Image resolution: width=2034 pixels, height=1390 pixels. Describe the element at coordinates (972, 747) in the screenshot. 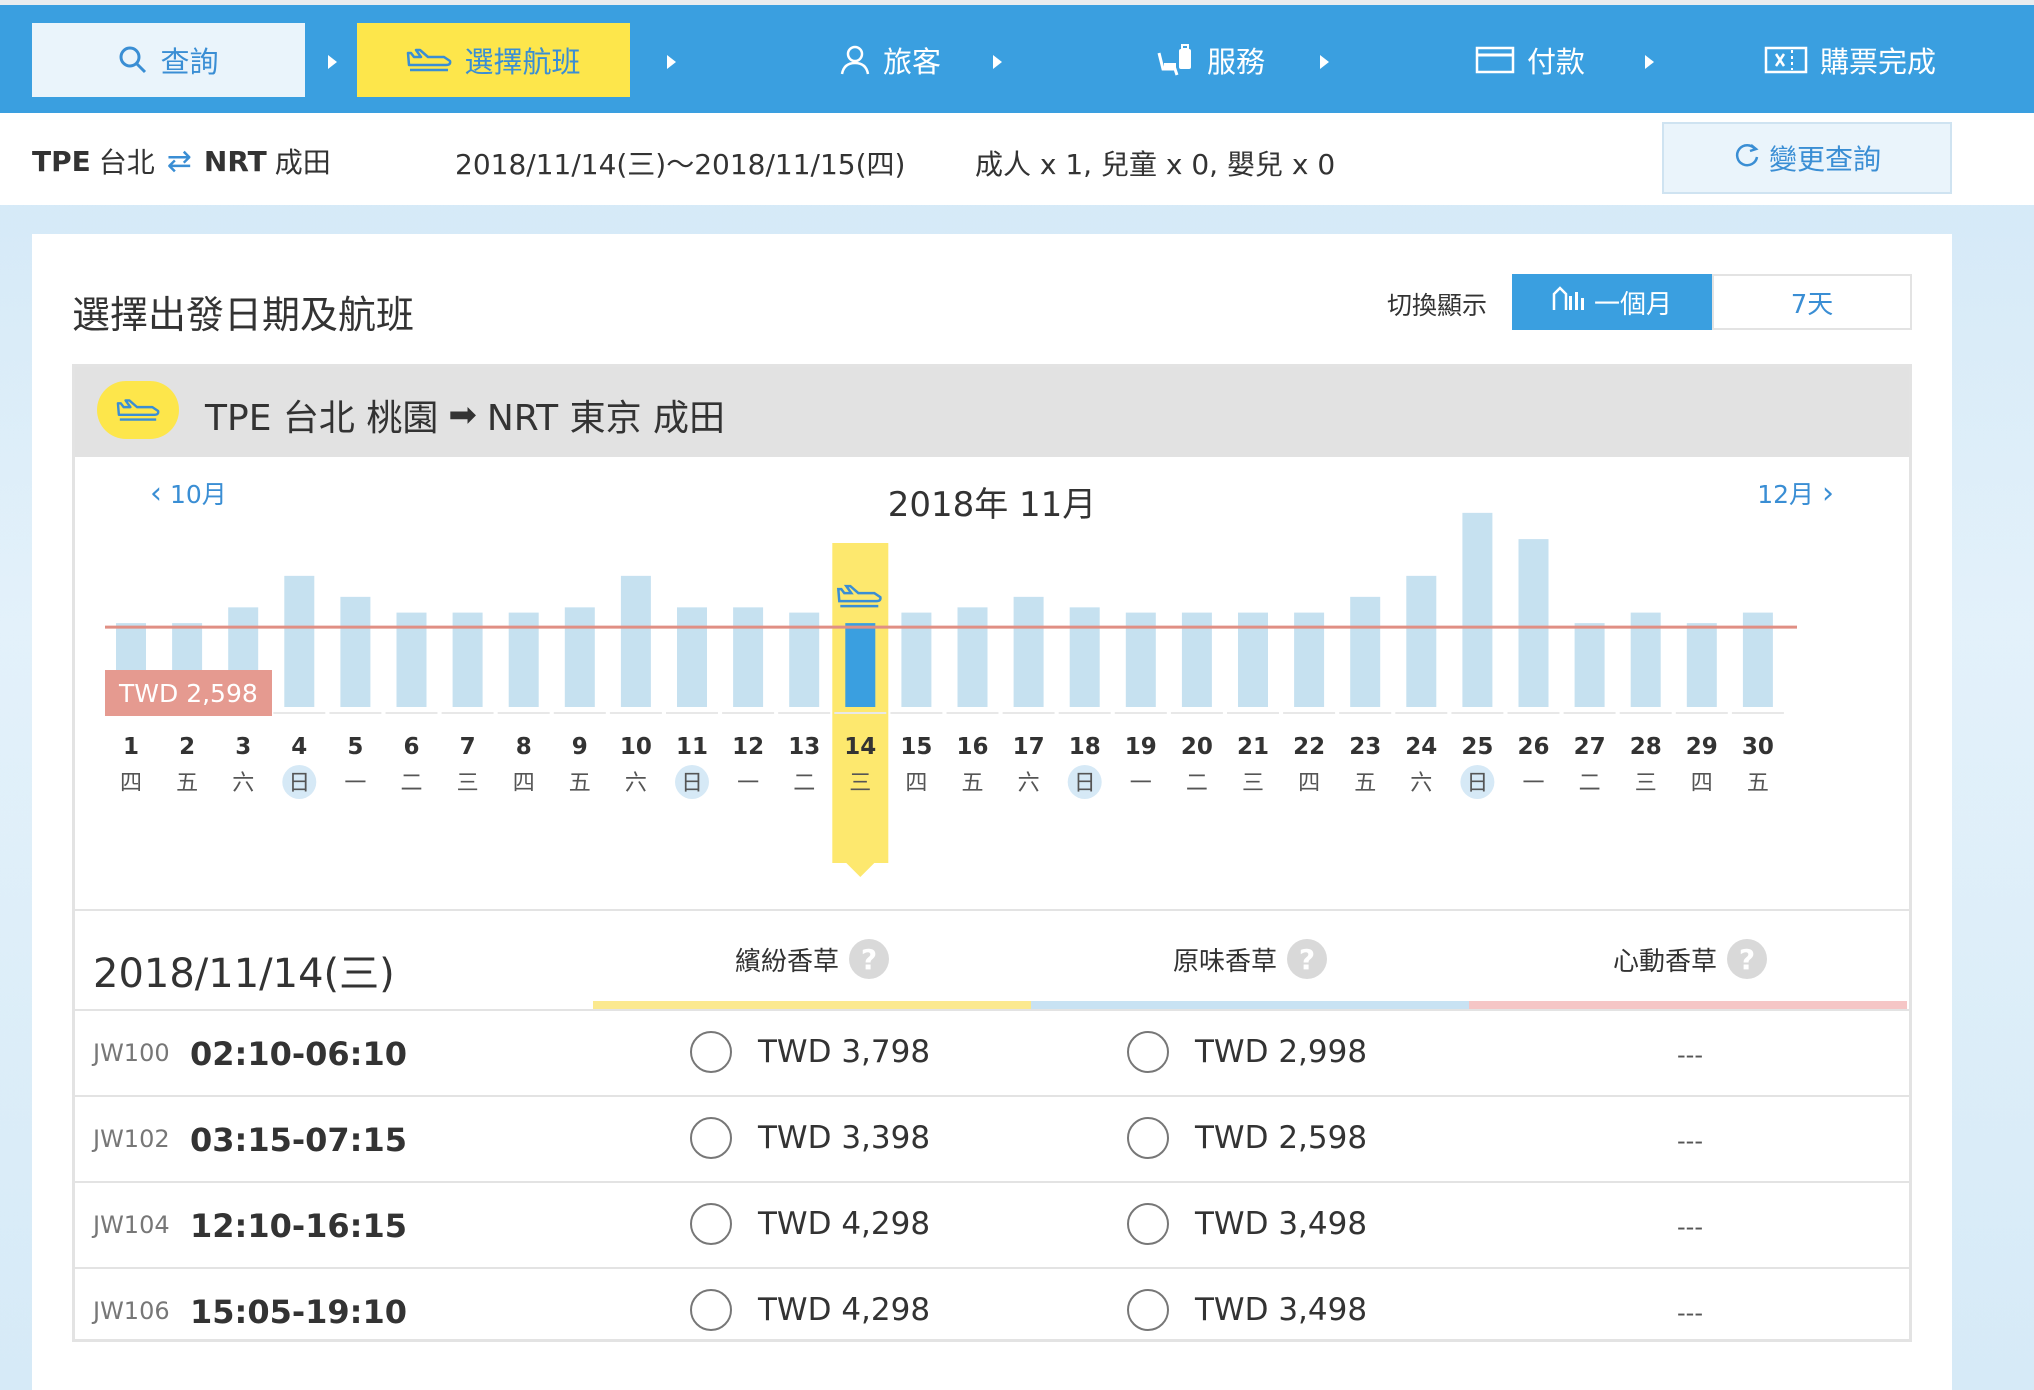

I see `day-number: 16` at that location.